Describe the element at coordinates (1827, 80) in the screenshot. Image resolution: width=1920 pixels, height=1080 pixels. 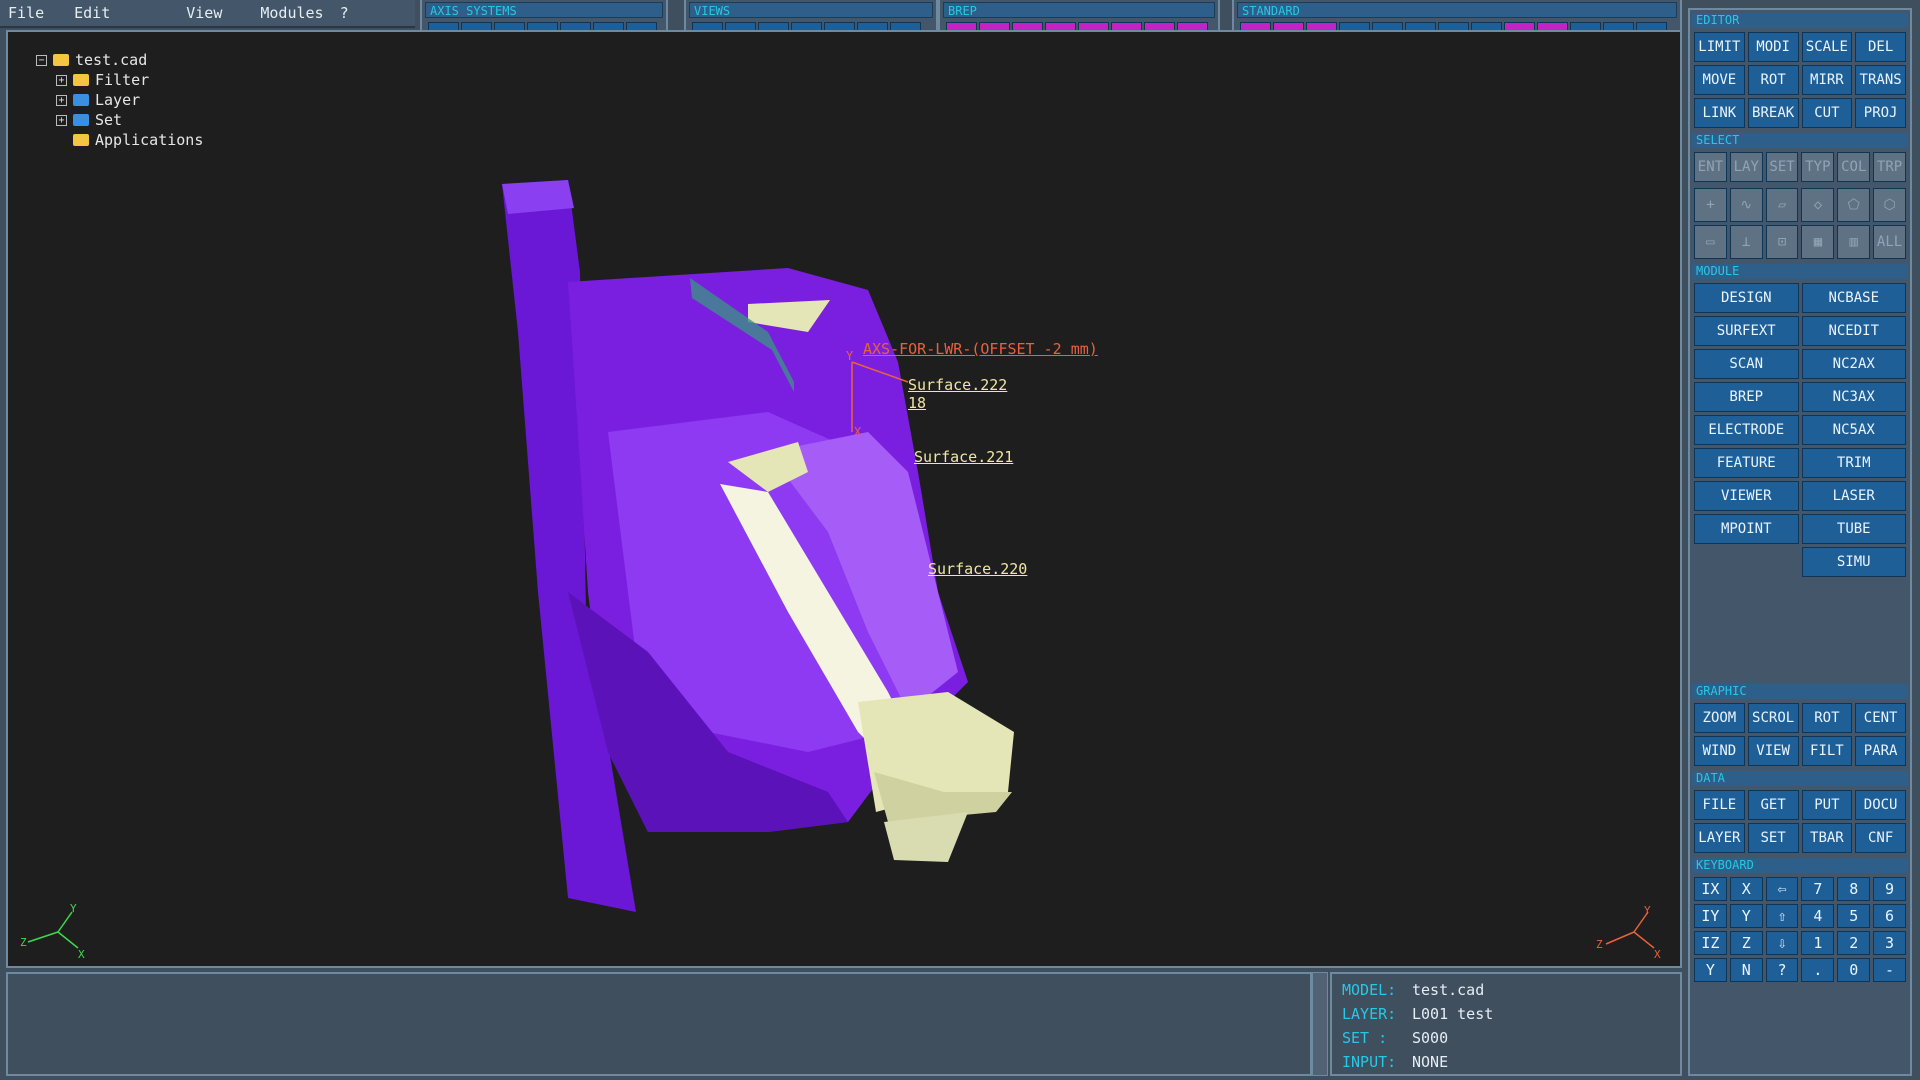
I see `editor-button: MIRR` at that location.